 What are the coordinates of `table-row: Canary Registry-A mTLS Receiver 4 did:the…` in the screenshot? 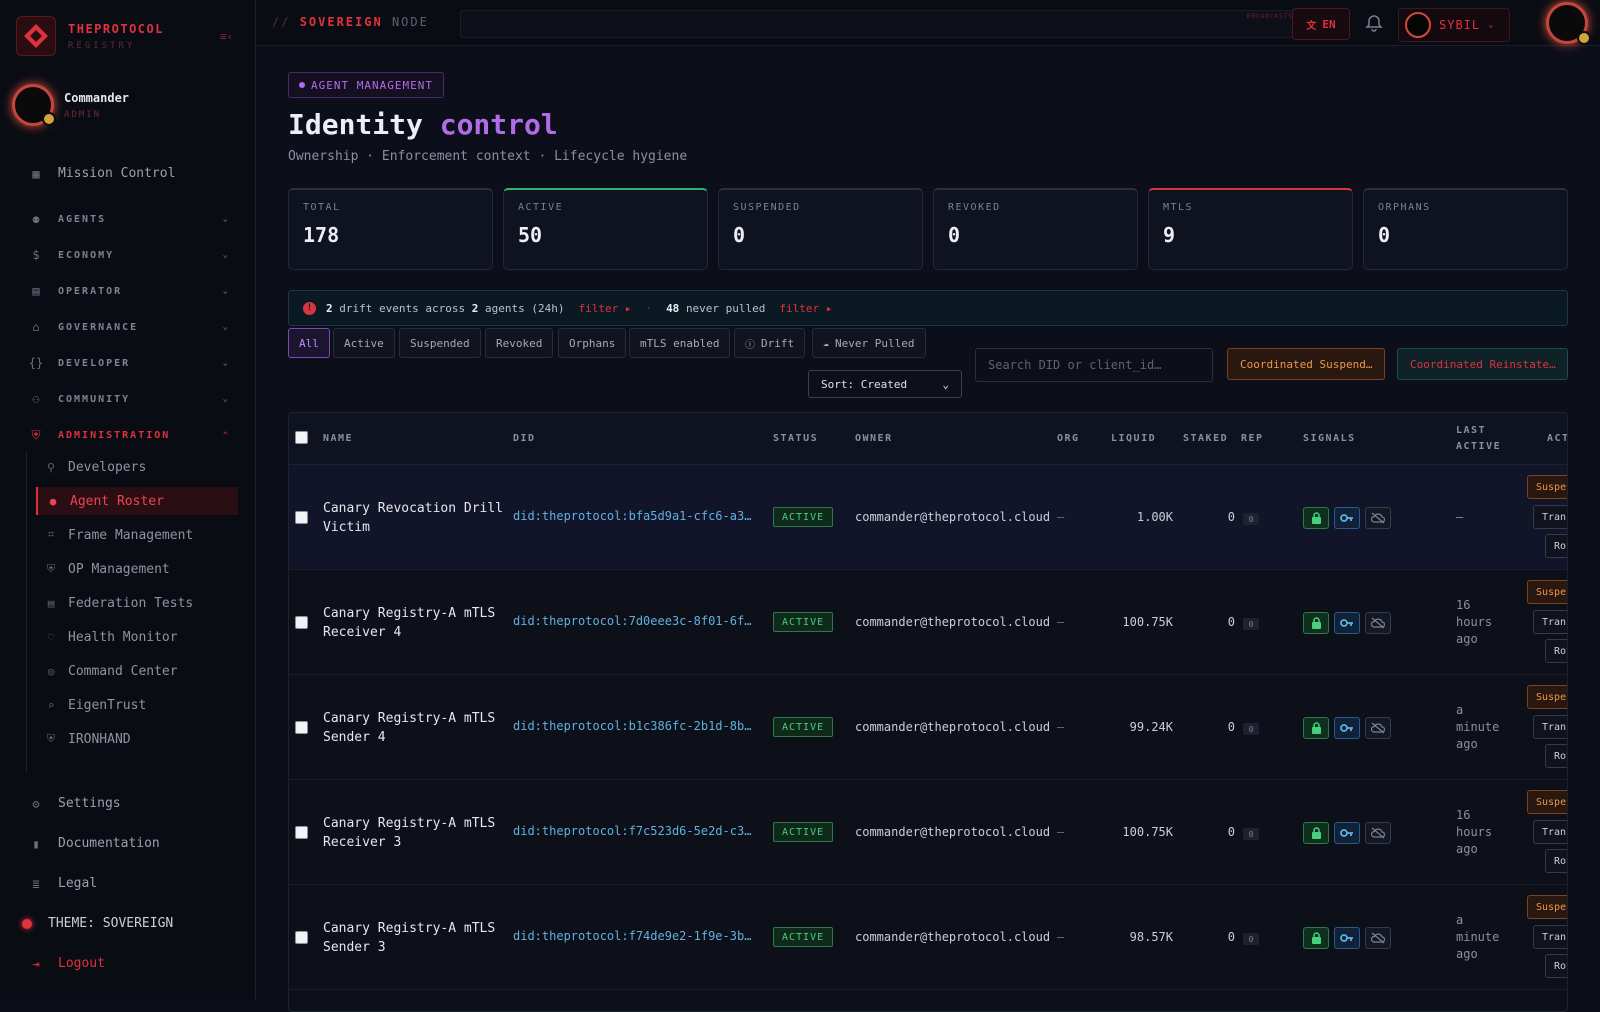 It's located at (928, 622).